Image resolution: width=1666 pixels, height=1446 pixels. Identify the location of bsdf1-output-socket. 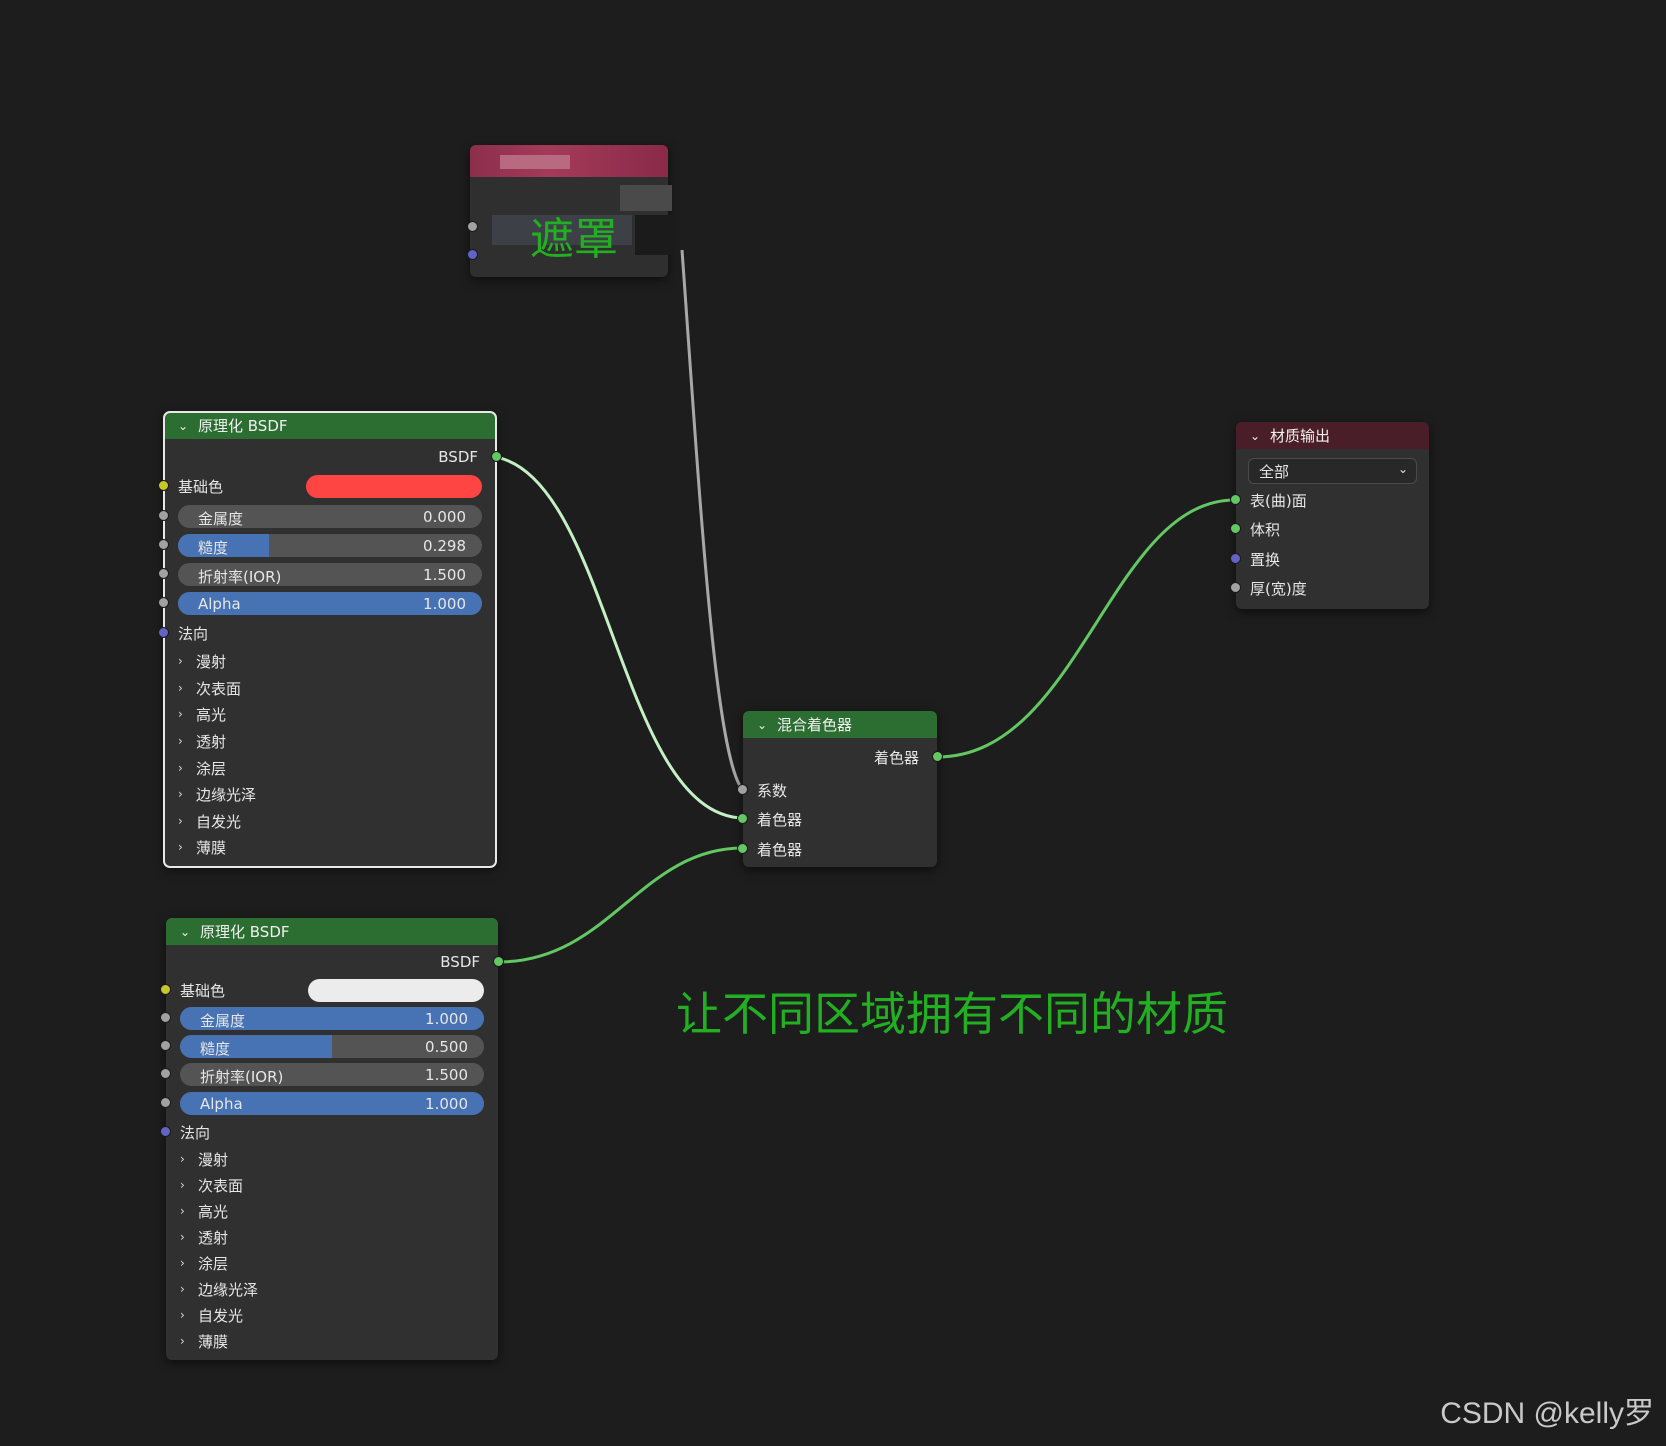
(496, 456).